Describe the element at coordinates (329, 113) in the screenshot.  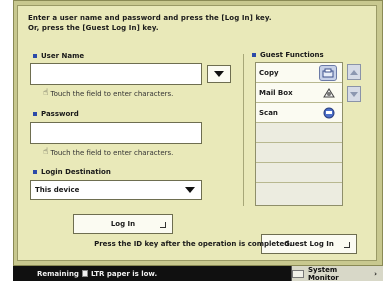
I see `scan-icon` at that location.